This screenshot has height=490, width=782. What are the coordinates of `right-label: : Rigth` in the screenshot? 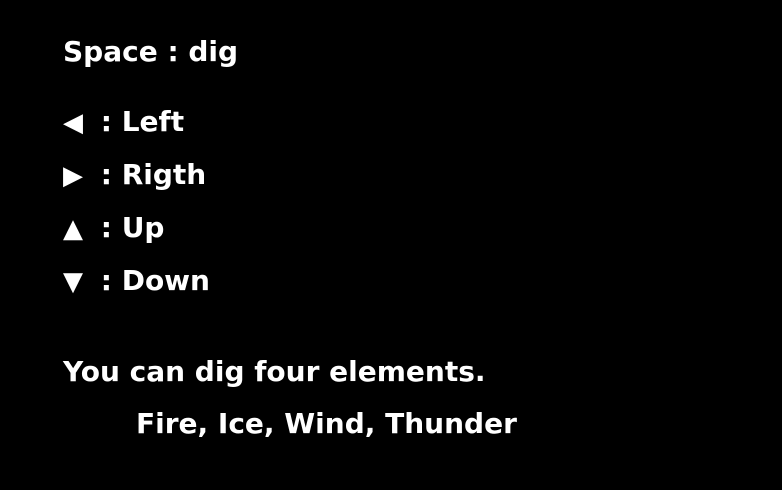 It's located at (153, 174).